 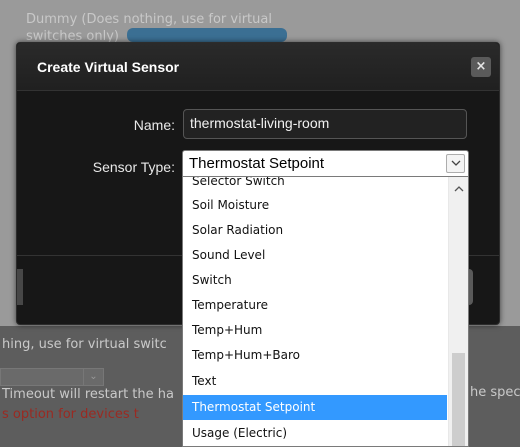 What do you see at coordinates (315, 433) in the screenshot?
I see `dropdown-option: Usage (Electric)` at bounding box center [315, 433].